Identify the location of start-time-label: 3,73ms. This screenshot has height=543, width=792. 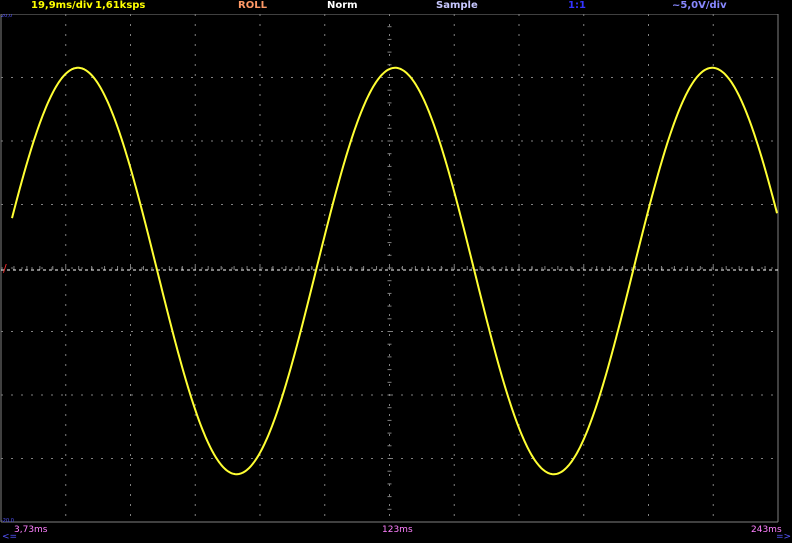
(31, 530).